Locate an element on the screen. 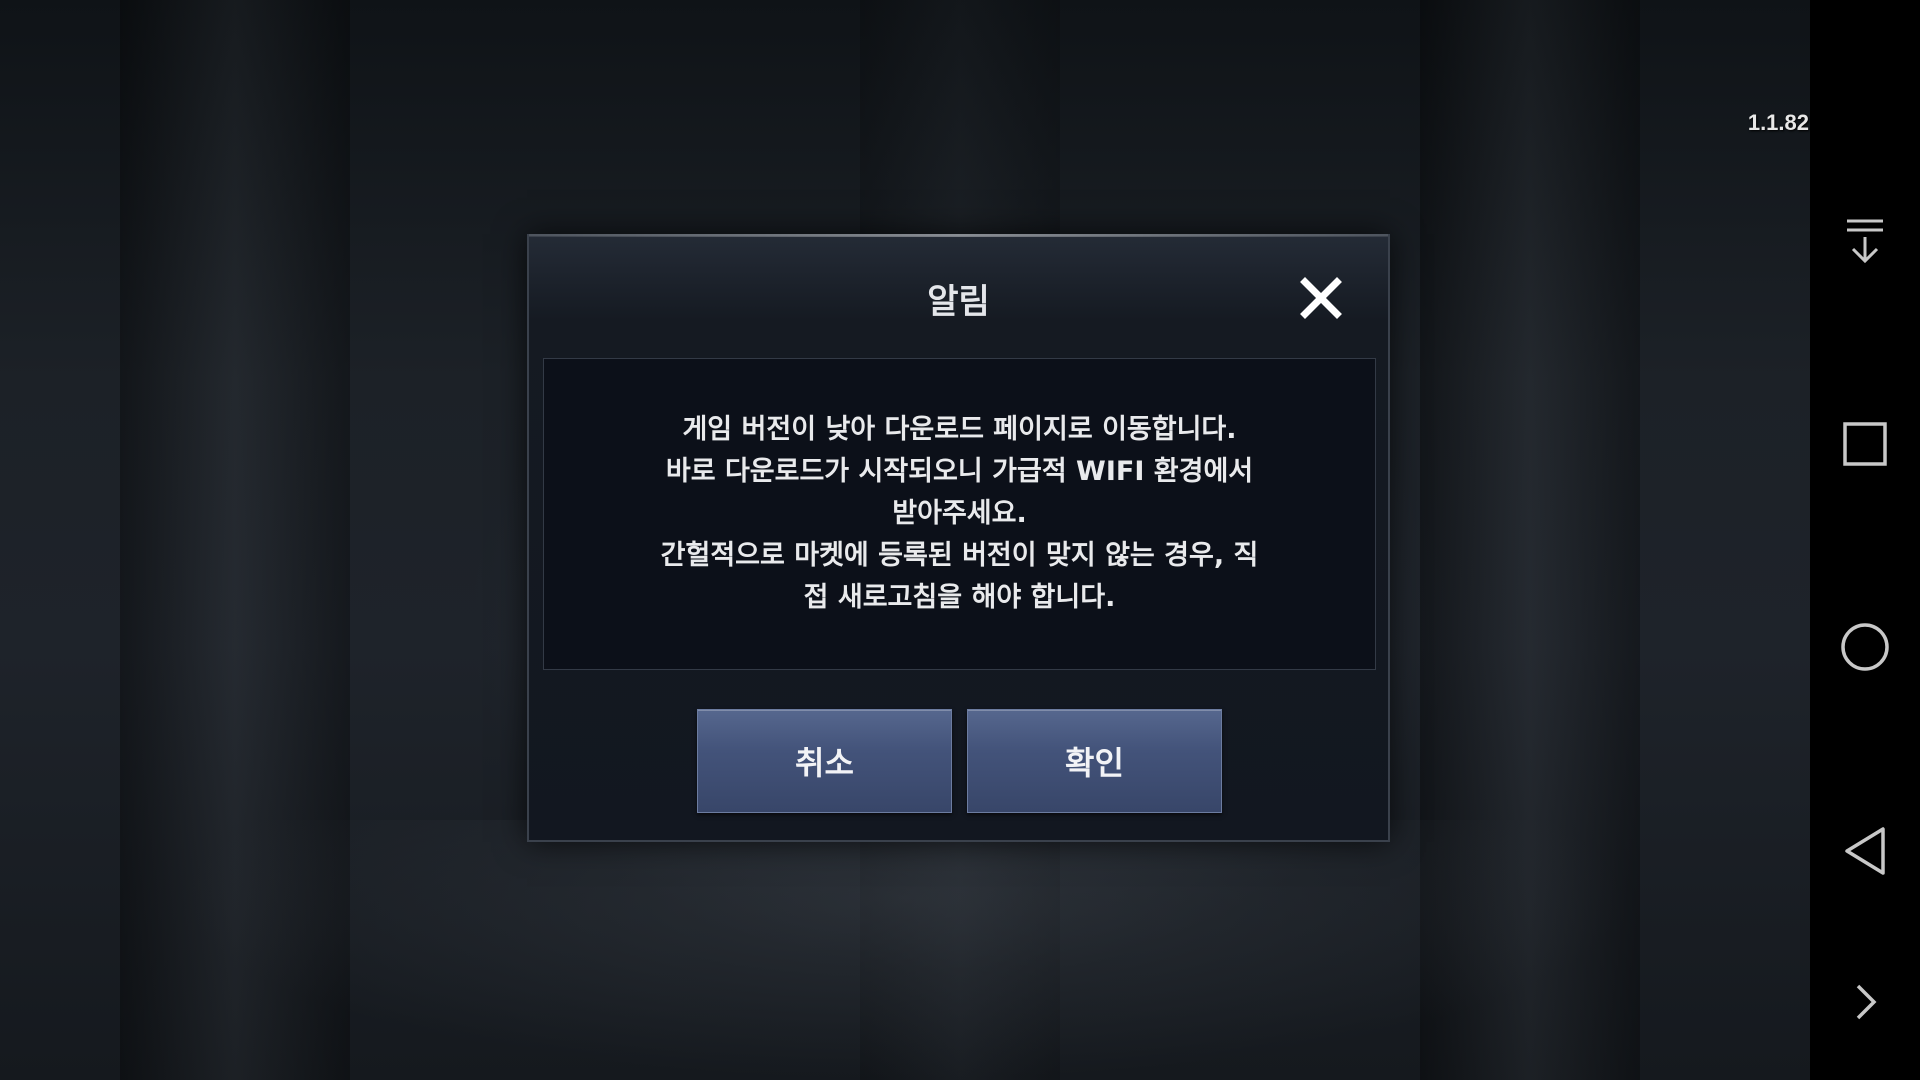  expand-button is located at coordinates (1865, 1002).